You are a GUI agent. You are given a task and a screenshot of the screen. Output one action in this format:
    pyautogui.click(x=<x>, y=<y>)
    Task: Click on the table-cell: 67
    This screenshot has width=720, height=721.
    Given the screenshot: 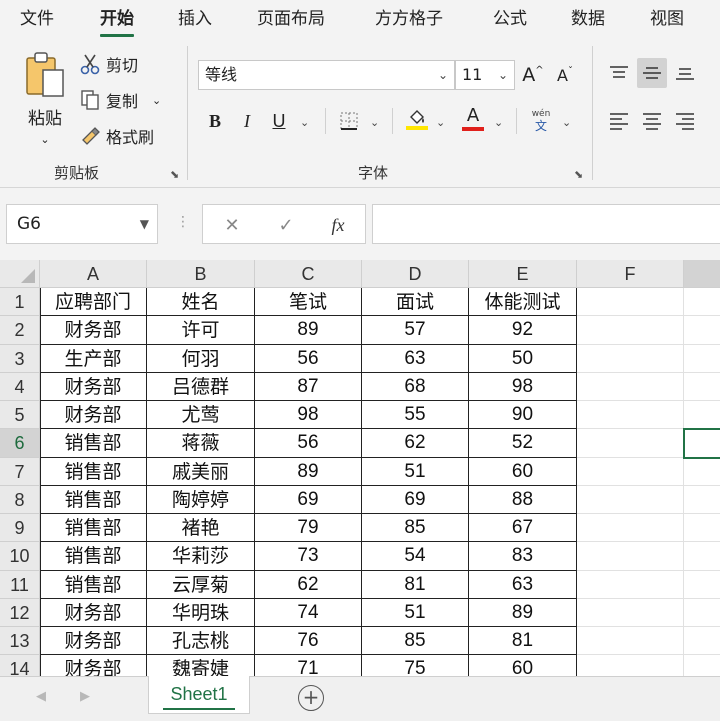 What is the action you would take?
    pyautogui.click(x=523, y=528)
    